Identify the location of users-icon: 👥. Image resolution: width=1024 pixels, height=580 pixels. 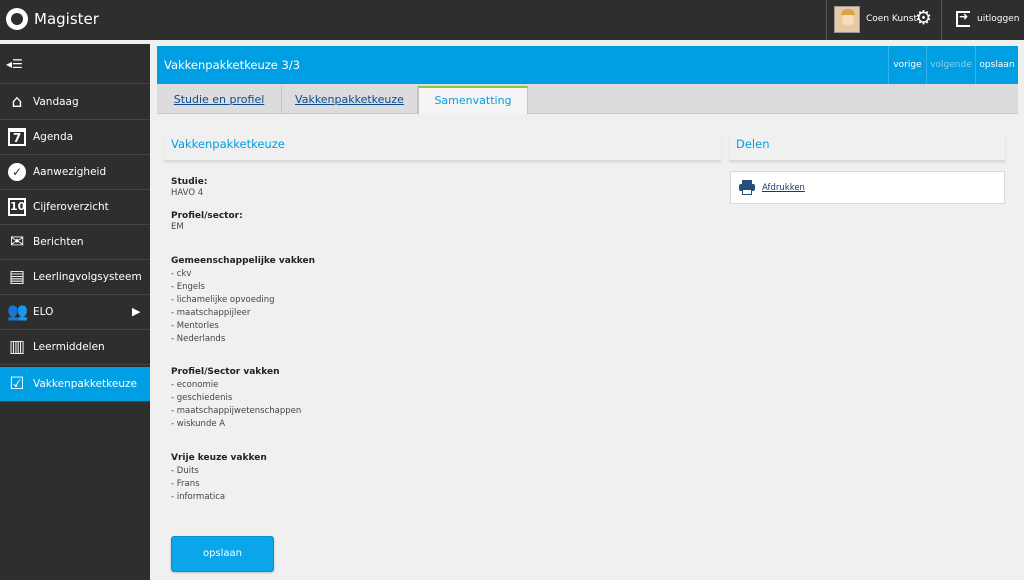
(18, 312).